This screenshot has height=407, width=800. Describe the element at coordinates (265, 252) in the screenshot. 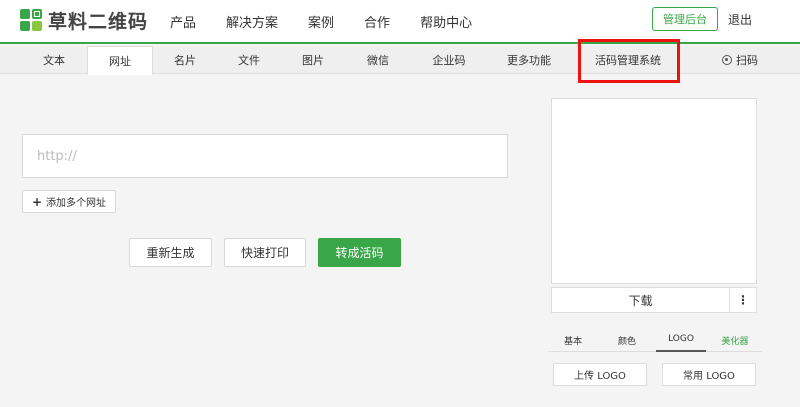

I see `quick-print-button: 快速打印` at that location.